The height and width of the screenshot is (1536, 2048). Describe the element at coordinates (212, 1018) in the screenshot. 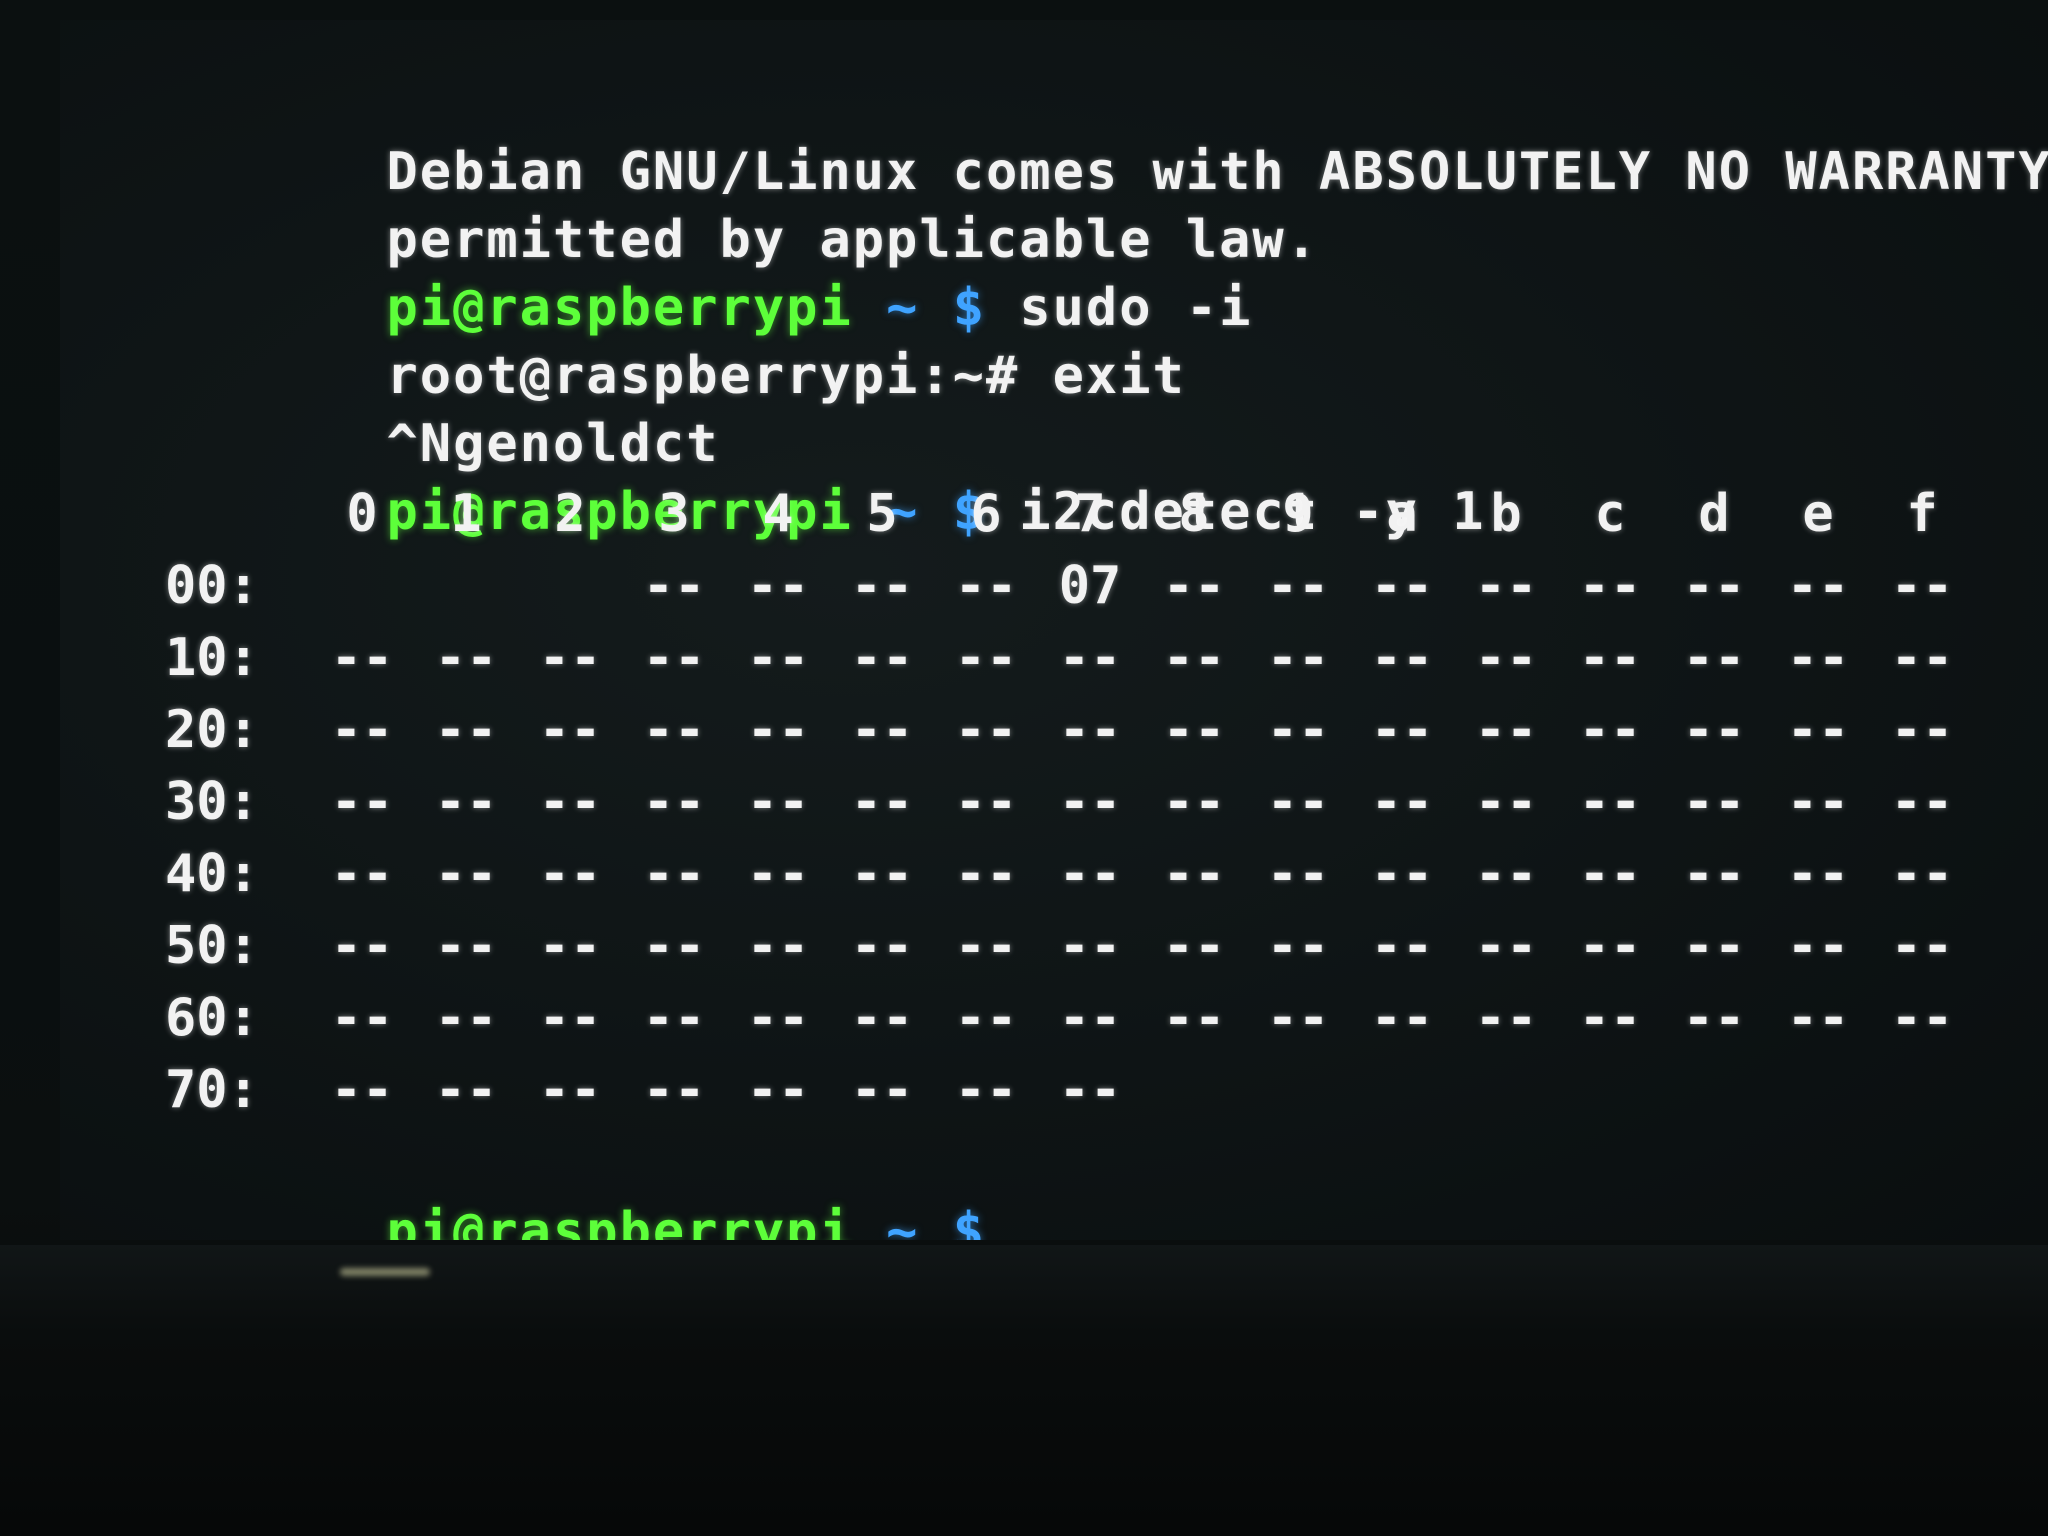

I see `i2c-row-label: 60:` at that location.